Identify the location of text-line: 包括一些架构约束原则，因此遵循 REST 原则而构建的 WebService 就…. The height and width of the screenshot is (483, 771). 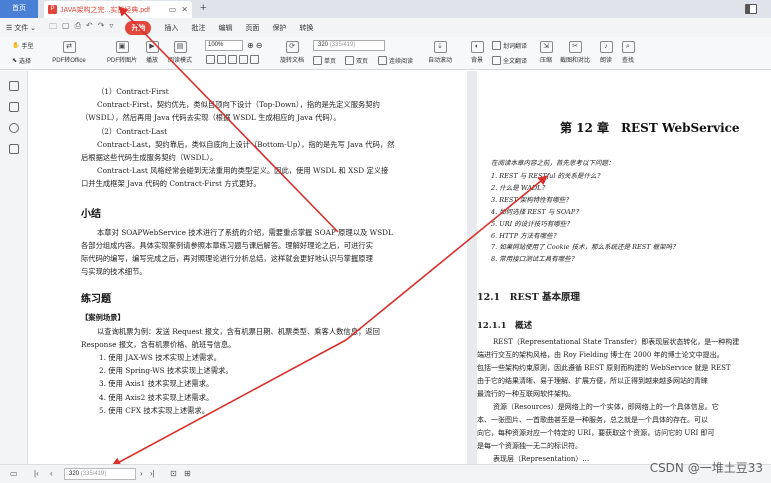
(604, 368).